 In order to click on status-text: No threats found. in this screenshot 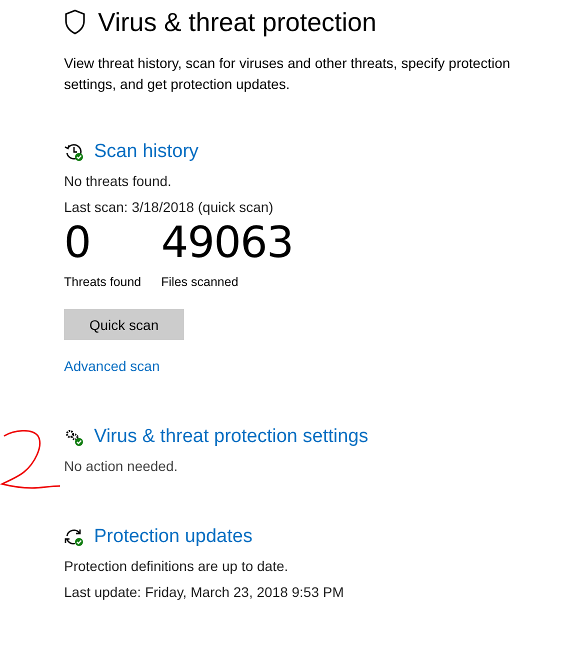, I will do `click(118, 181)`.